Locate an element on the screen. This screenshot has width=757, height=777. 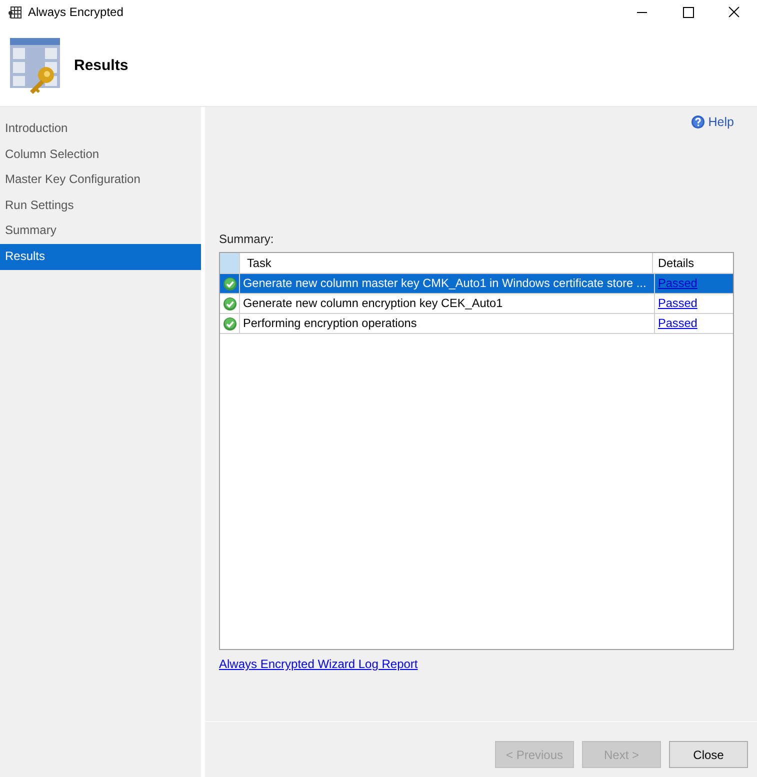
sidebar-item: Summary is located at coordinates (100, 231).